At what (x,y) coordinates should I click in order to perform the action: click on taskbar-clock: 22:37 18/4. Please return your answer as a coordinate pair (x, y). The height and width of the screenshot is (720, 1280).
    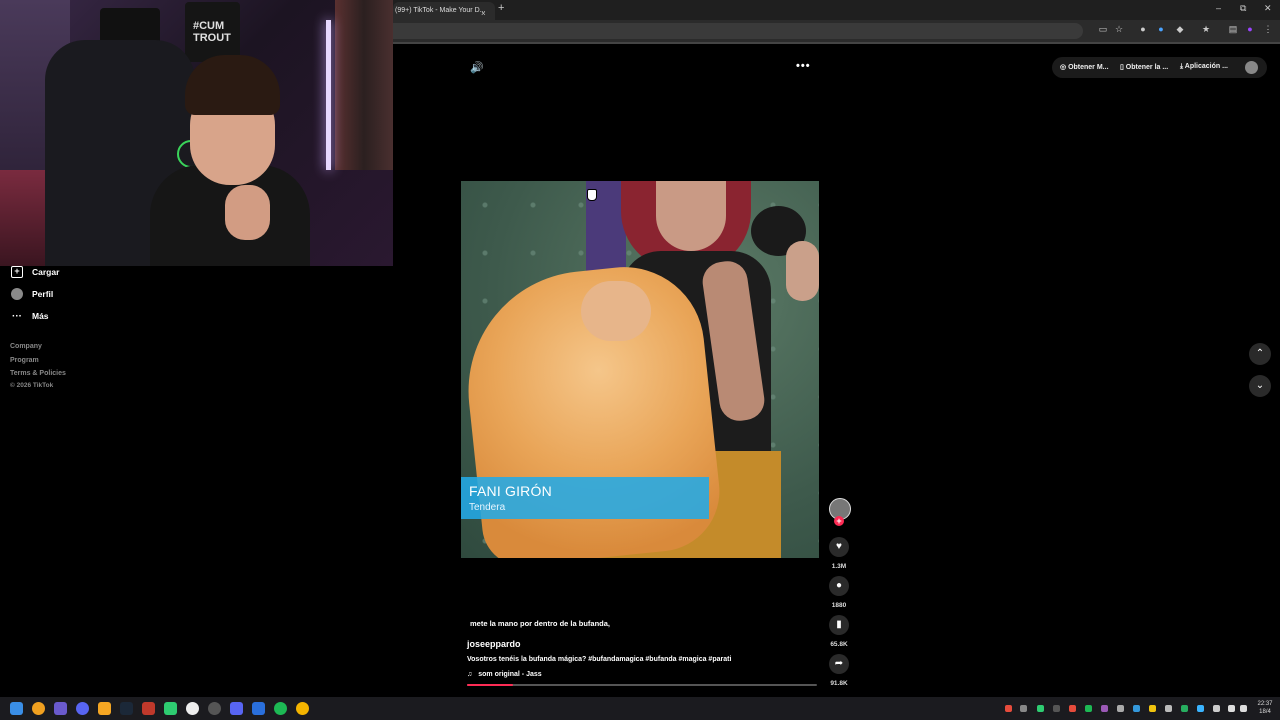
    Looking at the image, I should click on (1265, 708).